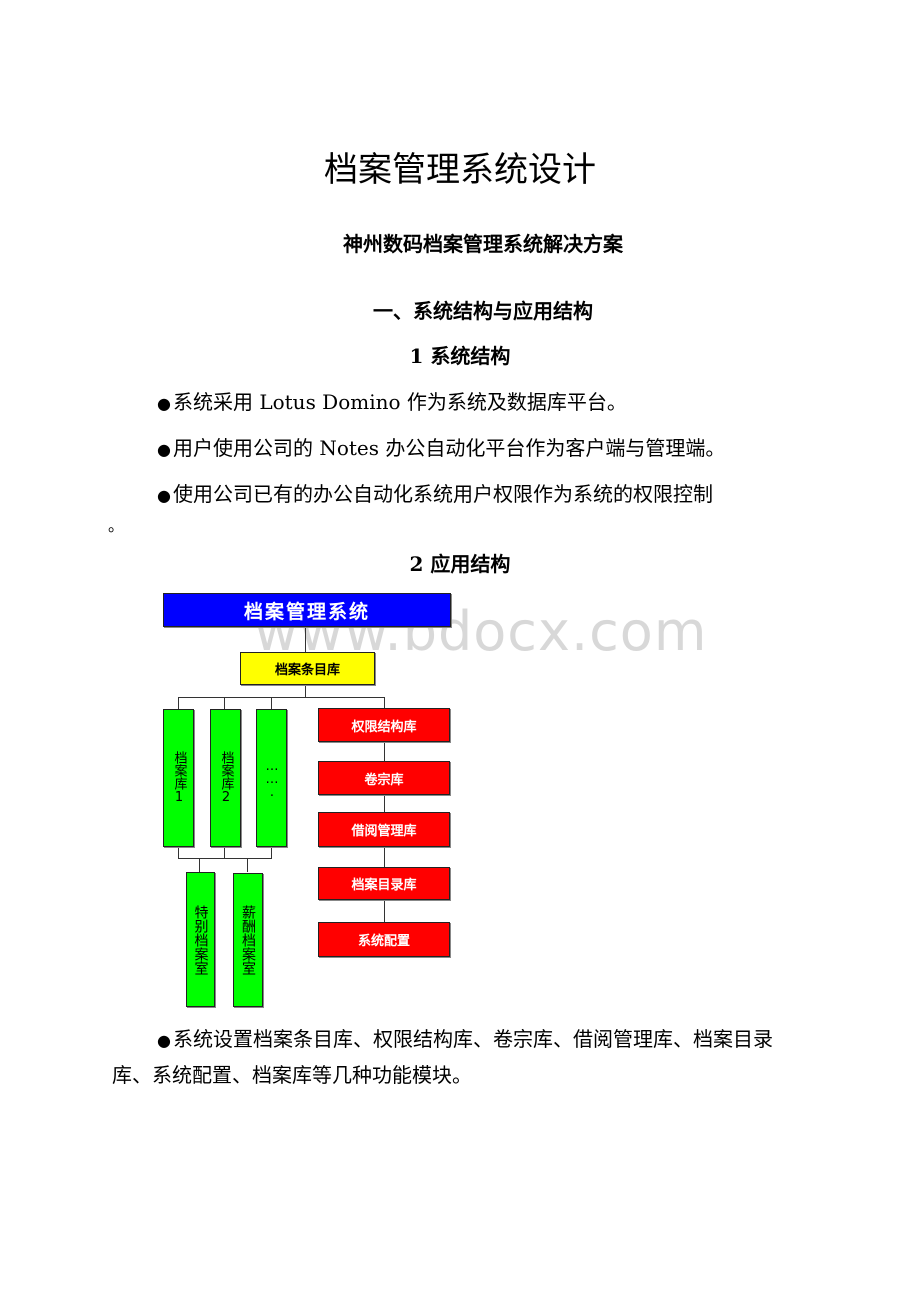  What do you see at coordinates (384, 725) in the screenshot?
I see `module-node-permissions: 权限结构库` at bounding box center [384, 725].